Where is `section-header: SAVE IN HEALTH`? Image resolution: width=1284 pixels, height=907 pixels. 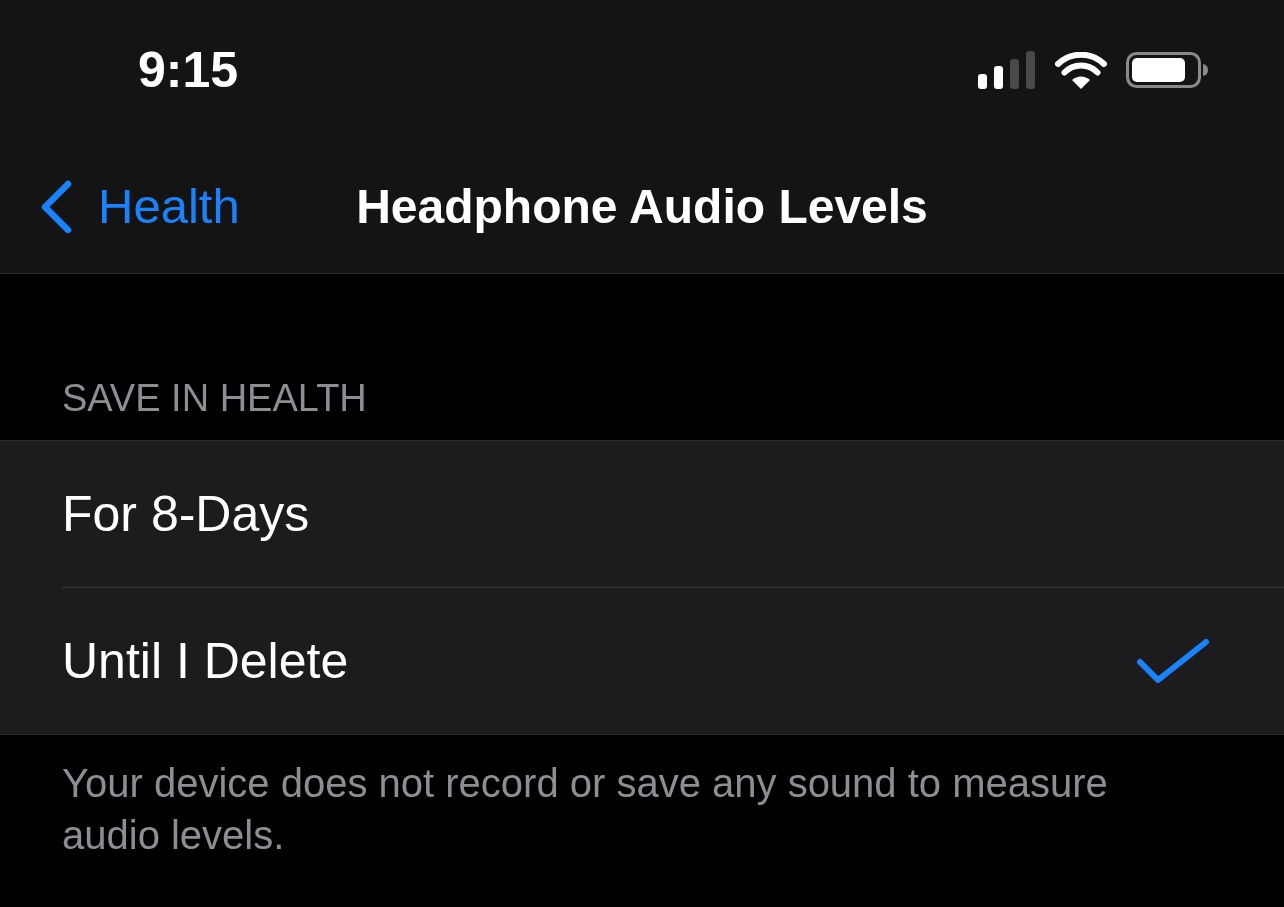
section-header: SAVE IN HEALTH is located at coordinates (214, 398).